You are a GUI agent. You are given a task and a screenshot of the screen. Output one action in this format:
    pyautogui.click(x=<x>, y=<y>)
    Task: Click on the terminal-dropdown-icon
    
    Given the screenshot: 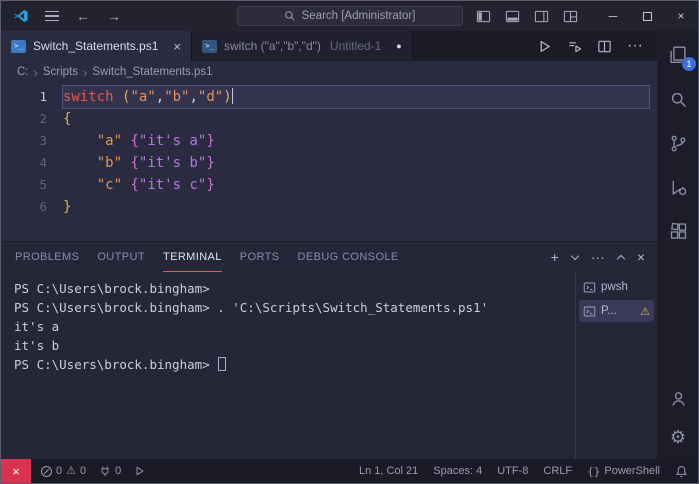 What is the action you would take?
    pyautogui.click(x=575, y=255)
    